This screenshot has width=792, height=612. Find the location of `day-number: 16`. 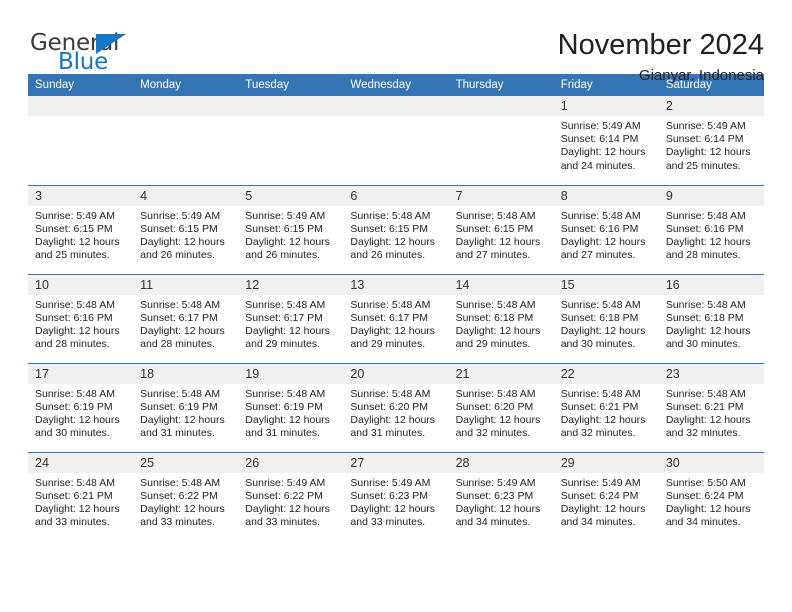

day-number: 16 is located at coordinates (711, 284).